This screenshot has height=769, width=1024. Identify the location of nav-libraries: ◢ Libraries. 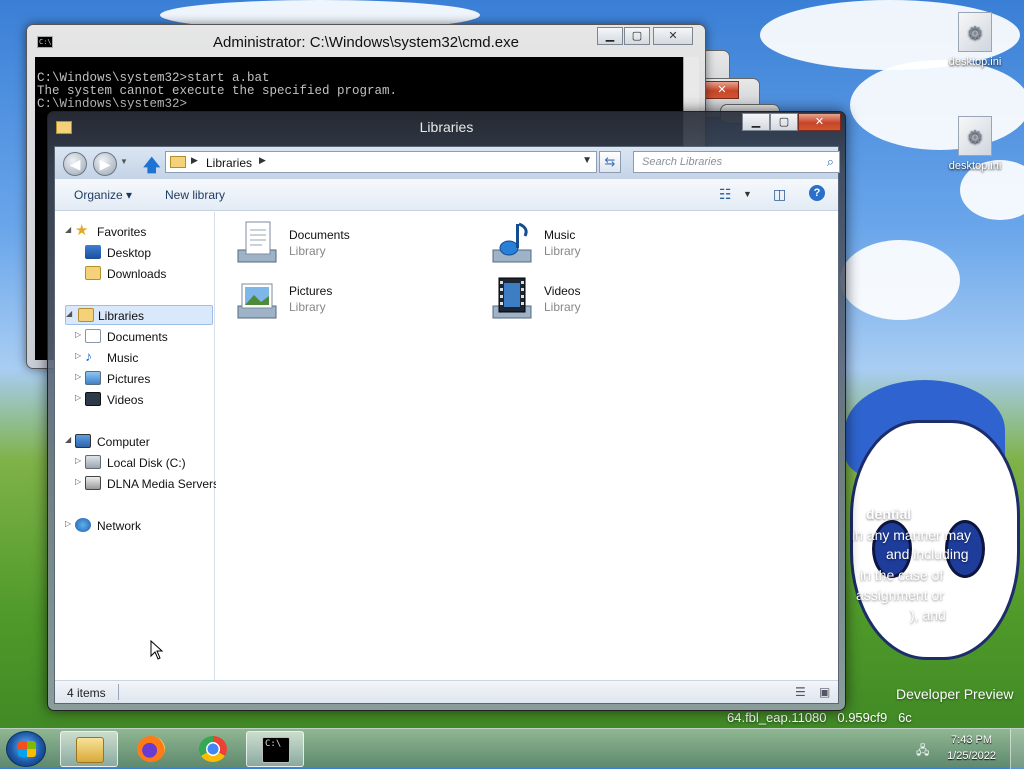
(139, 315).